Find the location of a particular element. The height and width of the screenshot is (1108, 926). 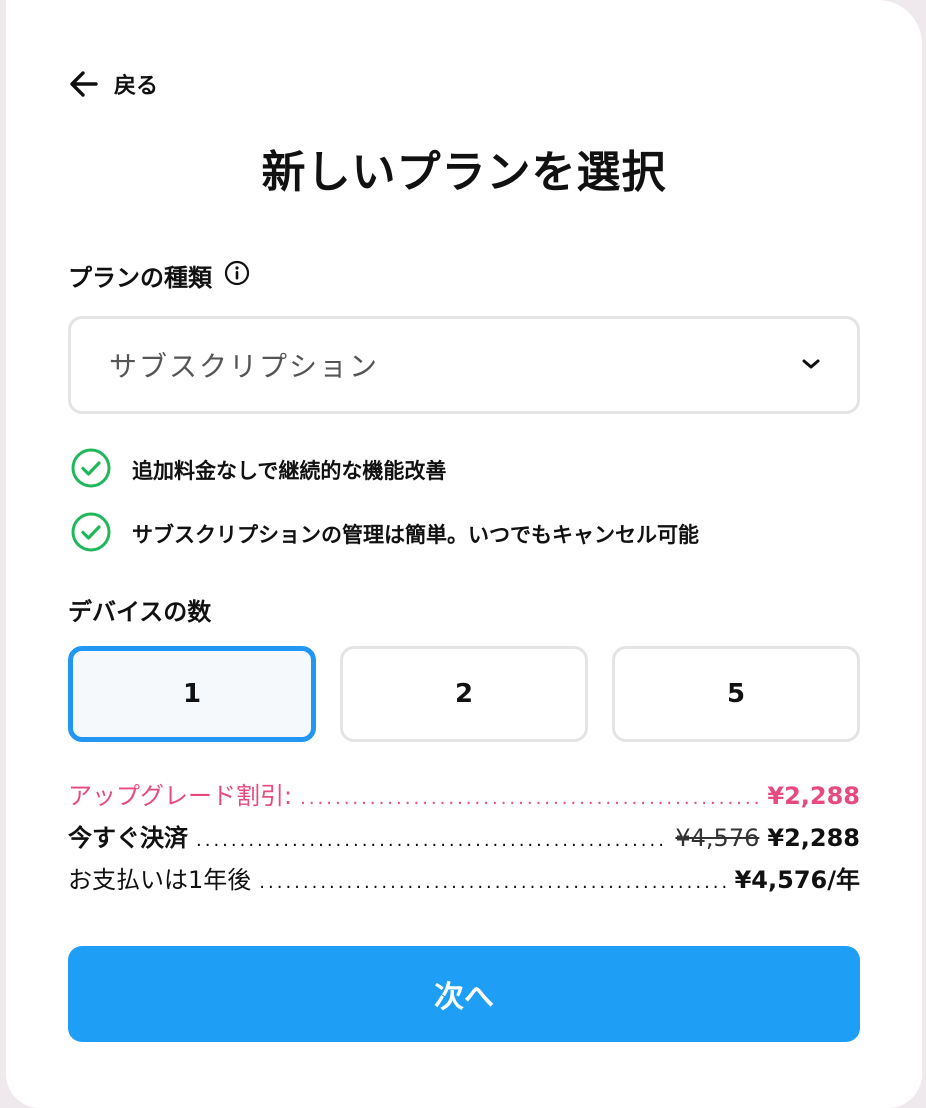

feature-item: サブスクリプションの管理は簡単。いつでもキャンセル可能 is located at coordinates (384, 534).